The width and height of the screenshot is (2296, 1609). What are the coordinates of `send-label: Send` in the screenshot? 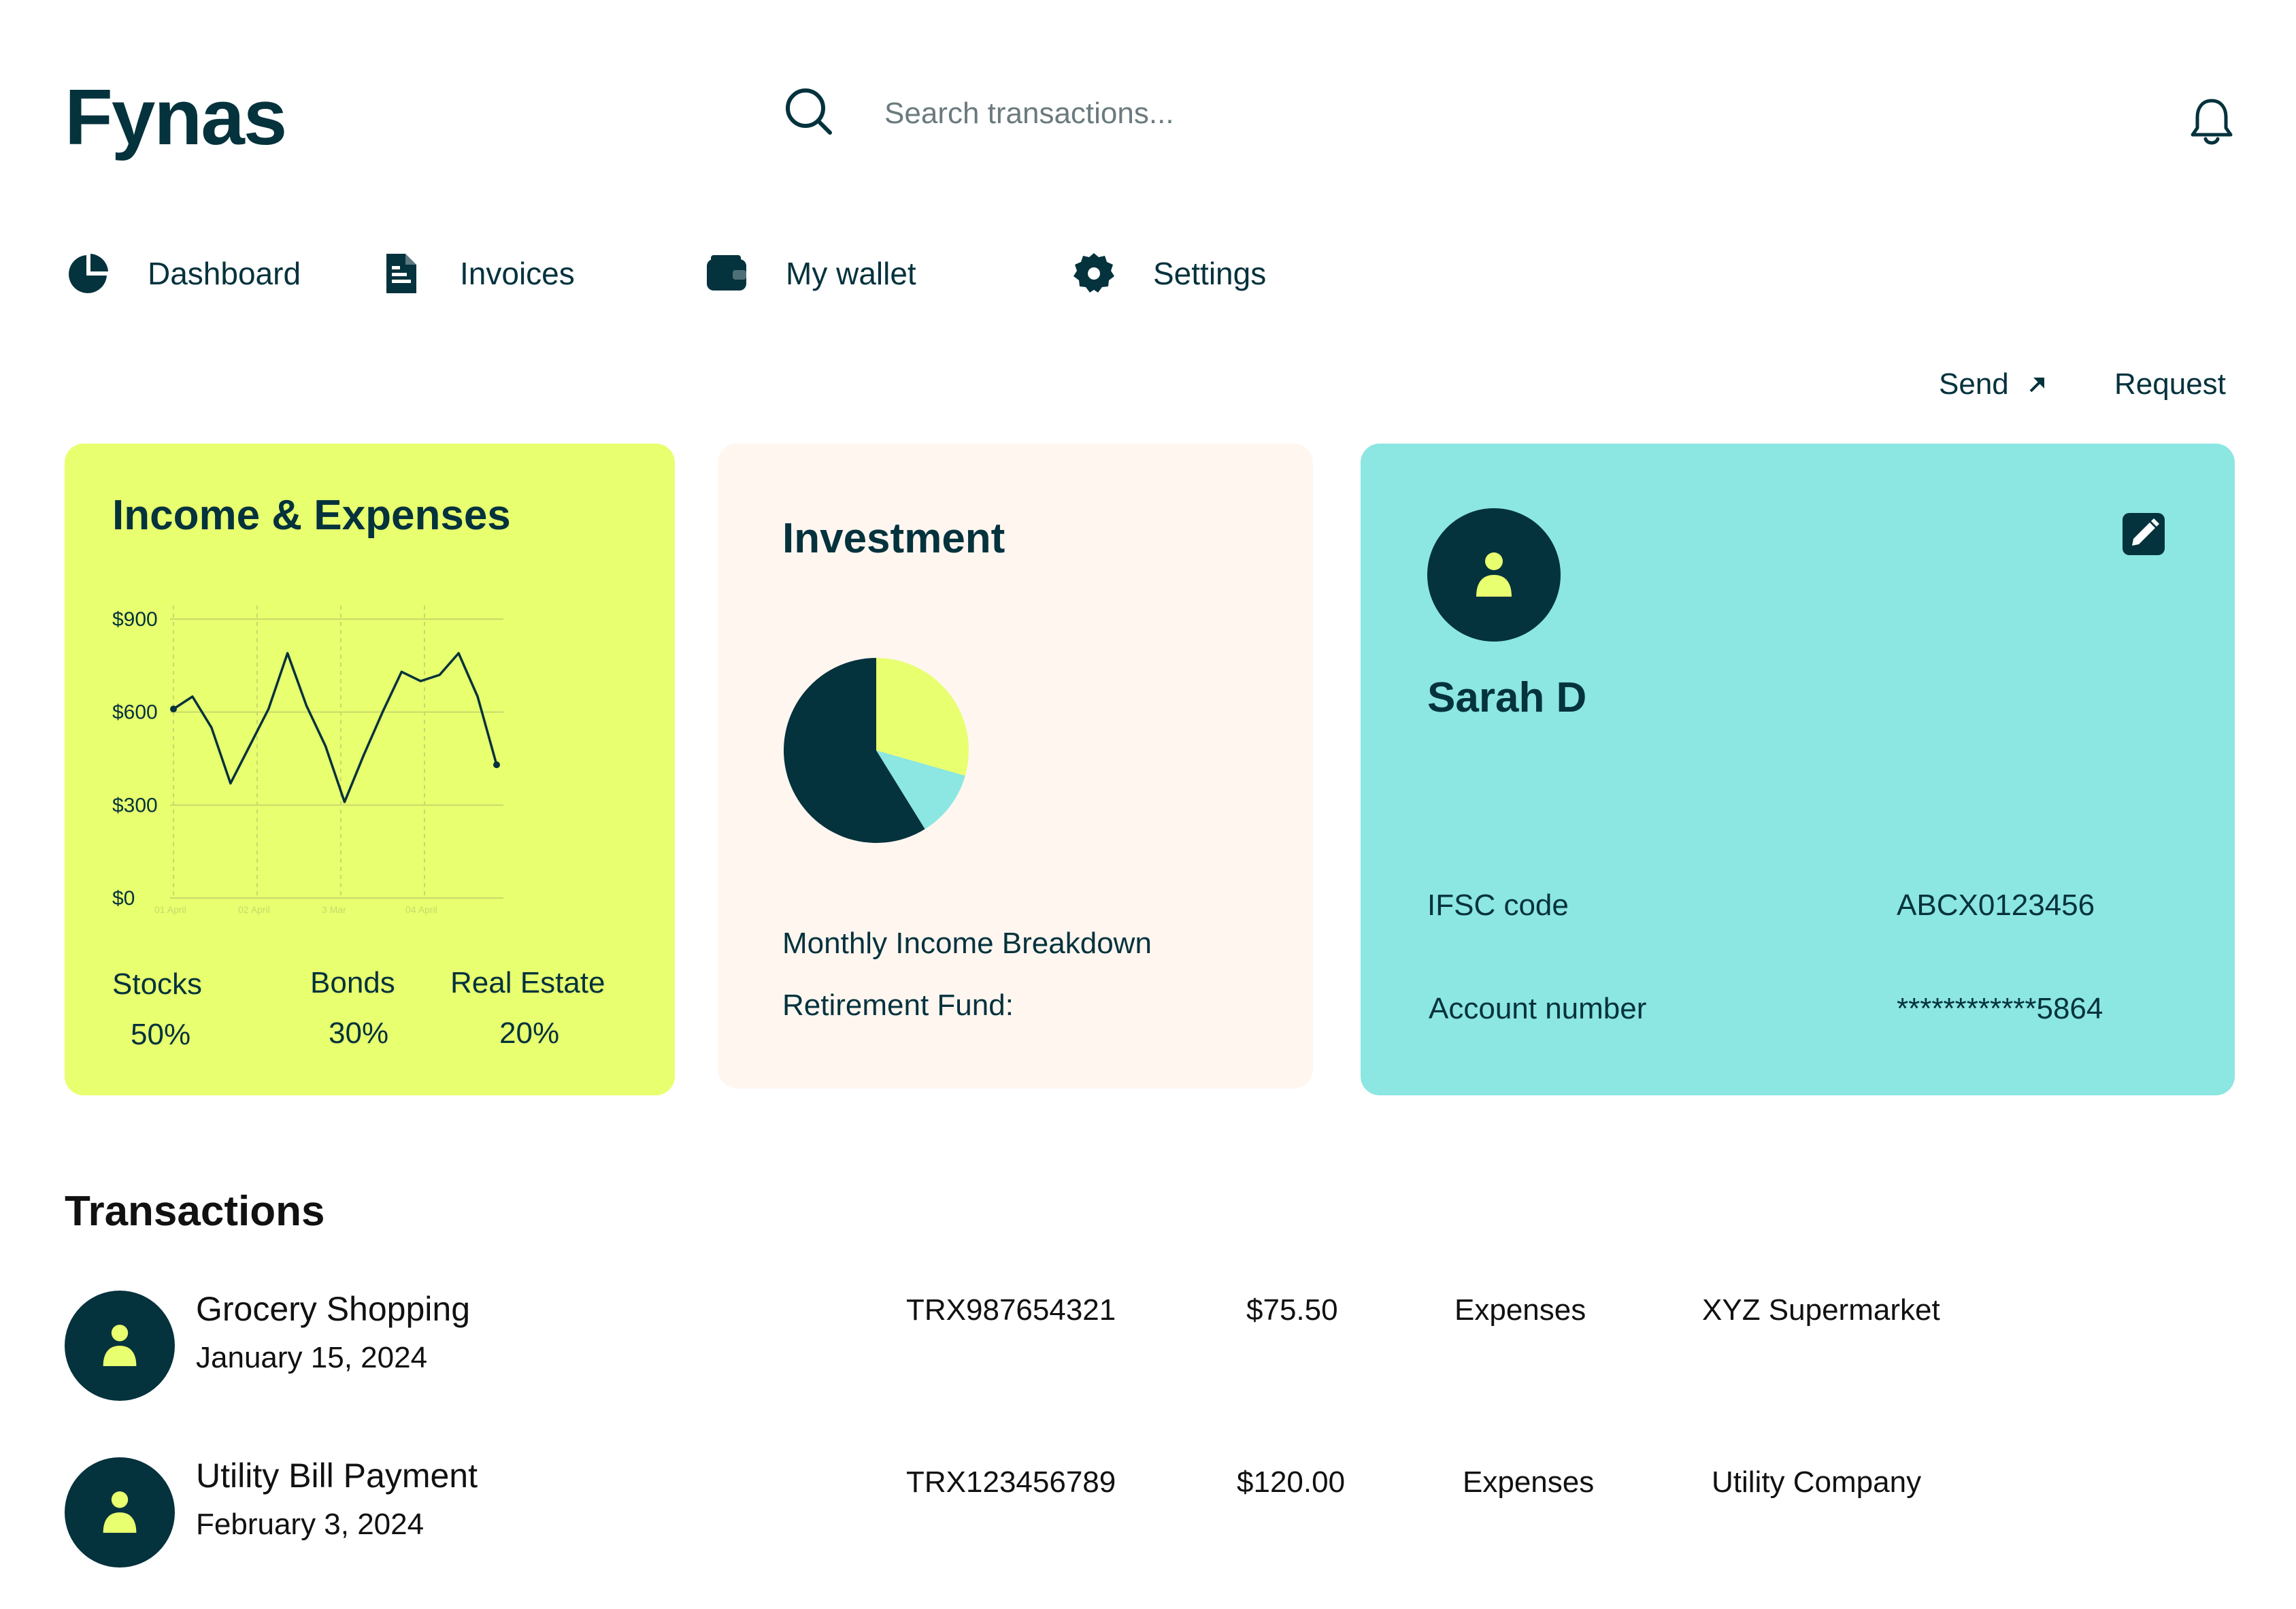 It's located at (1974, 384).